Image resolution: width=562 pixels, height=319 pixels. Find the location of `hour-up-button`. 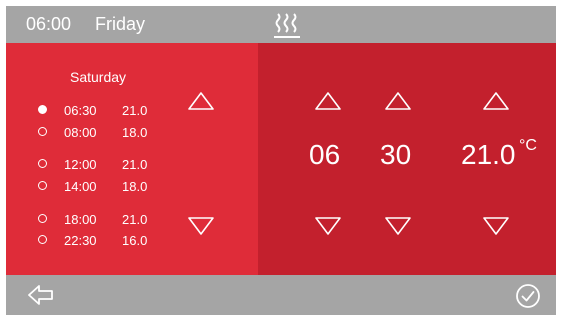

hour-up-button is located at coordinates (328, 101).